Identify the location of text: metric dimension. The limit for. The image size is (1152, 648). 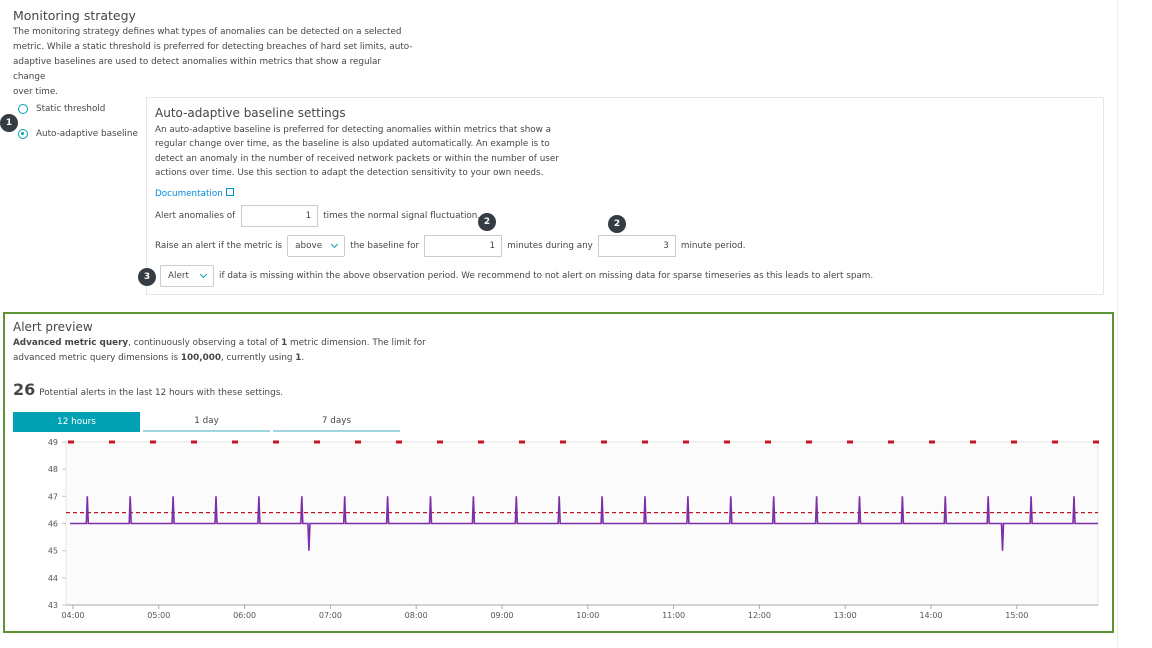
(356, 343).